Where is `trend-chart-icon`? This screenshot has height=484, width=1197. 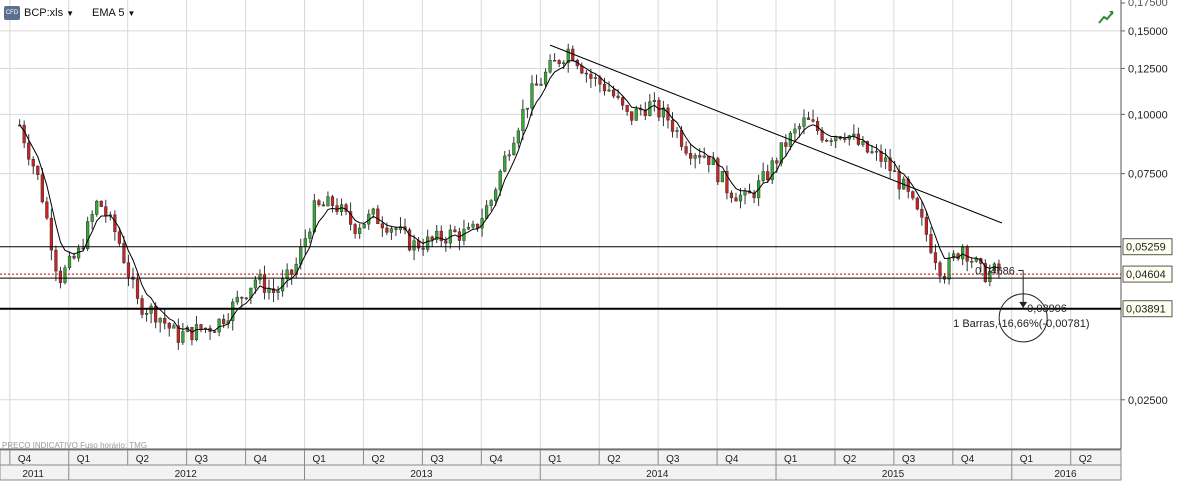
trend-chart-icon is located at coordinates (1106, 17).